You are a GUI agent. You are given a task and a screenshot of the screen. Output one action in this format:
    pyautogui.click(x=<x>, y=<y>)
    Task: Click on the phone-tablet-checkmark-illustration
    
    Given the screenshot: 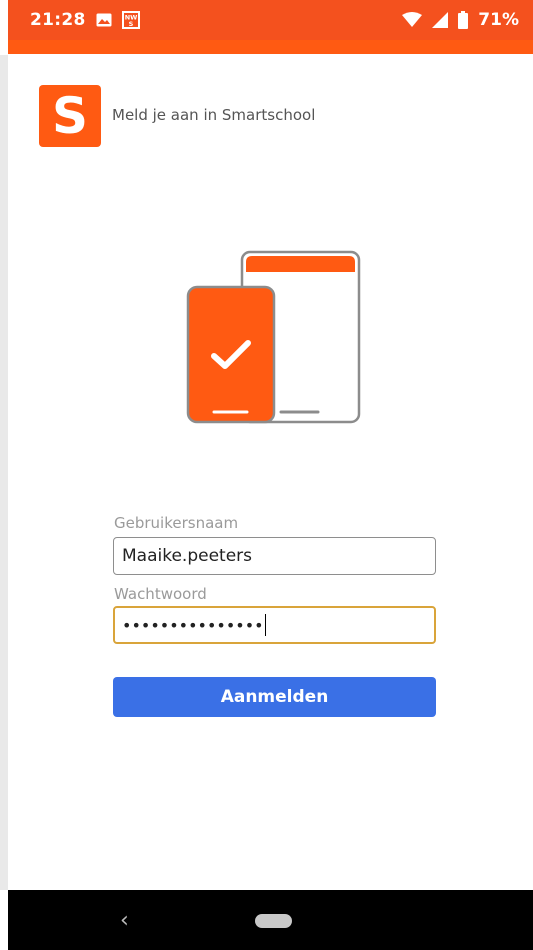 What is the action you would take?
    pyautogui.click(x=275, y=338)
    